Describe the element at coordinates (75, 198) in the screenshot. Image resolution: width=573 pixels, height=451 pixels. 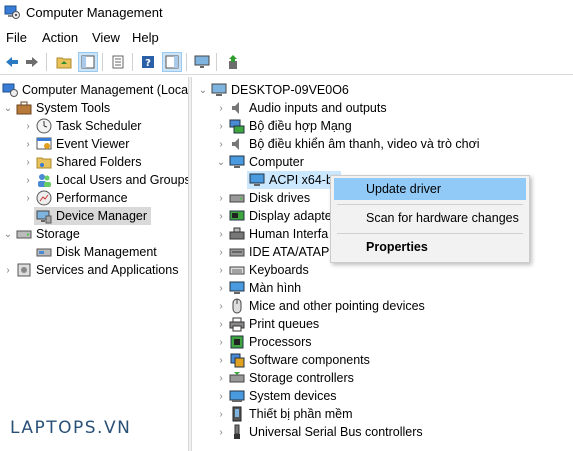
I see `tree-item-performance: › Performance` at that location.